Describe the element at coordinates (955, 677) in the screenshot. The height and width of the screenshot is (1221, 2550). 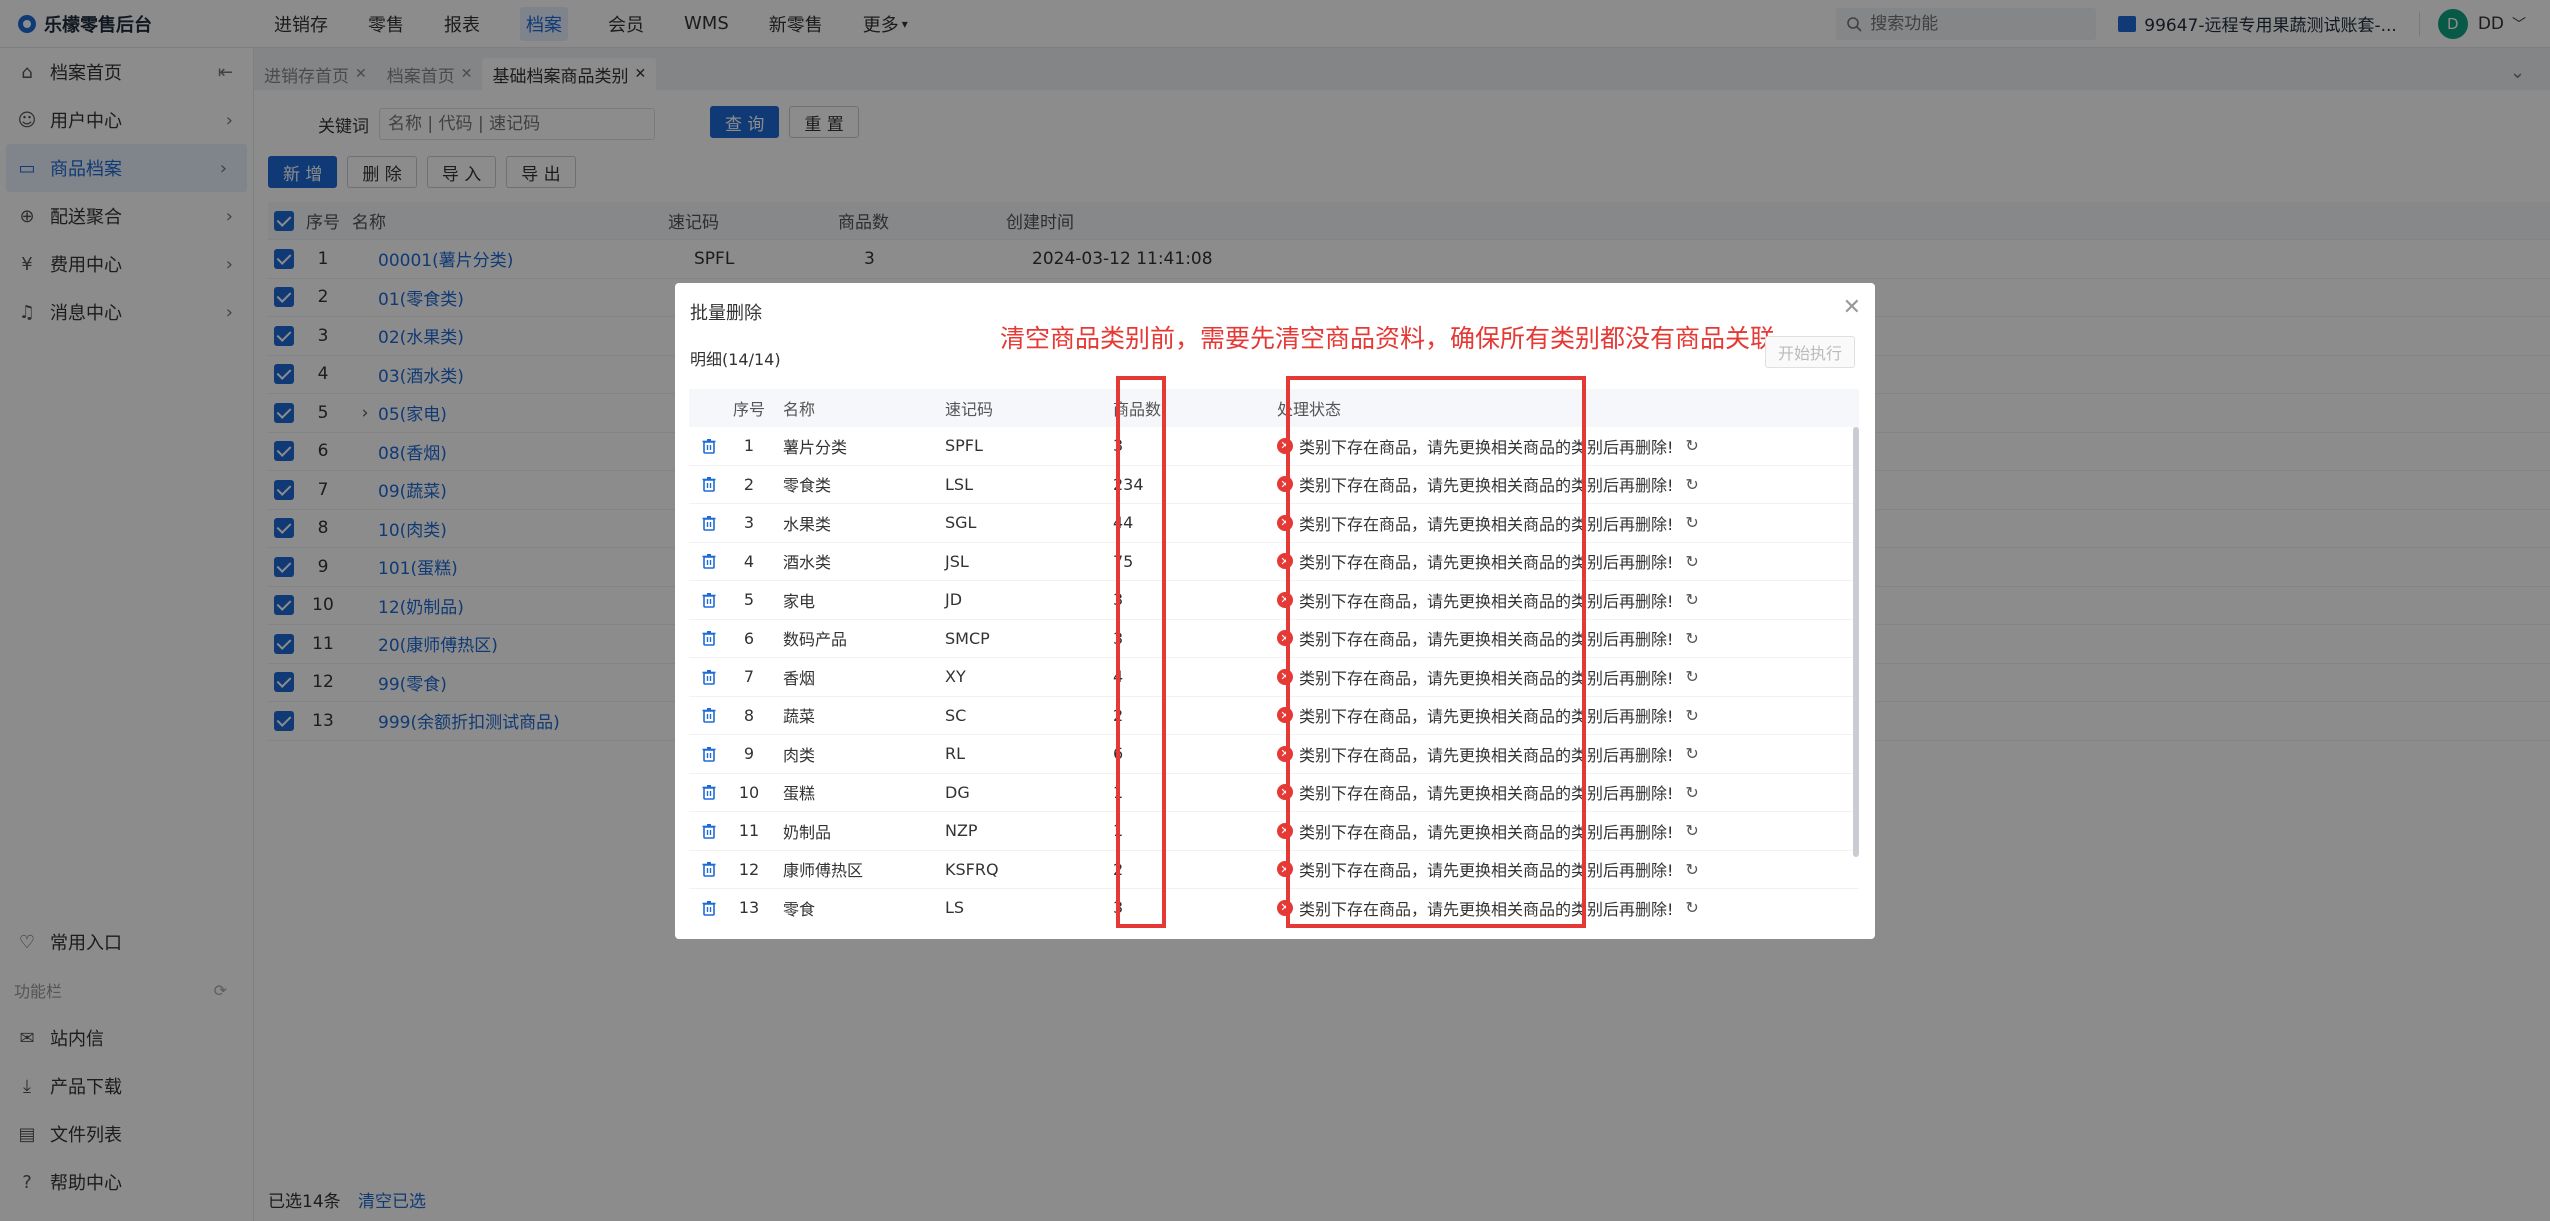
I see `detail-code: XY` at that location.